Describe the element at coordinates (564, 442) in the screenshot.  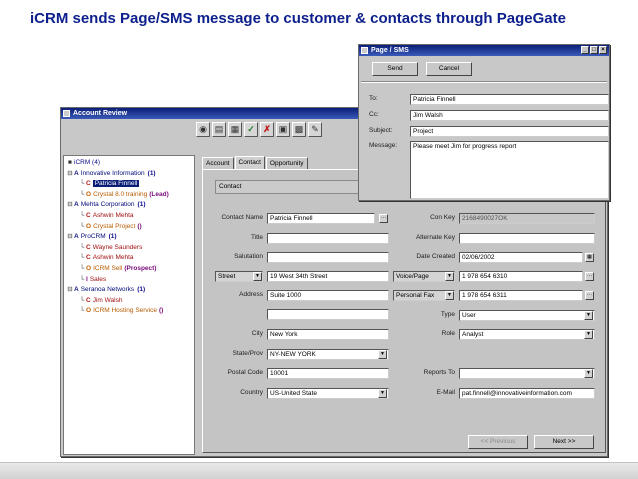
I see `next-button: Next >>` at that location.